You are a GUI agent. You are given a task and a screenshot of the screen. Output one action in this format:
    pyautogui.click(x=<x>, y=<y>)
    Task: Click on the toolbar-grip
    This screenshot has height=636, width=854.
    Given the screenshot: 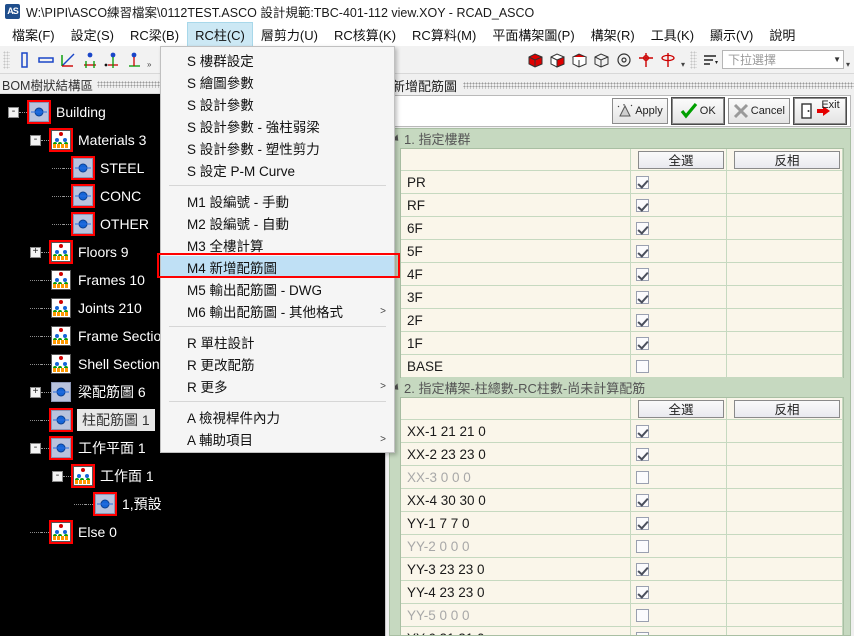 What is the action you would take?
    pyautogui.click(x=6, y=59)
    